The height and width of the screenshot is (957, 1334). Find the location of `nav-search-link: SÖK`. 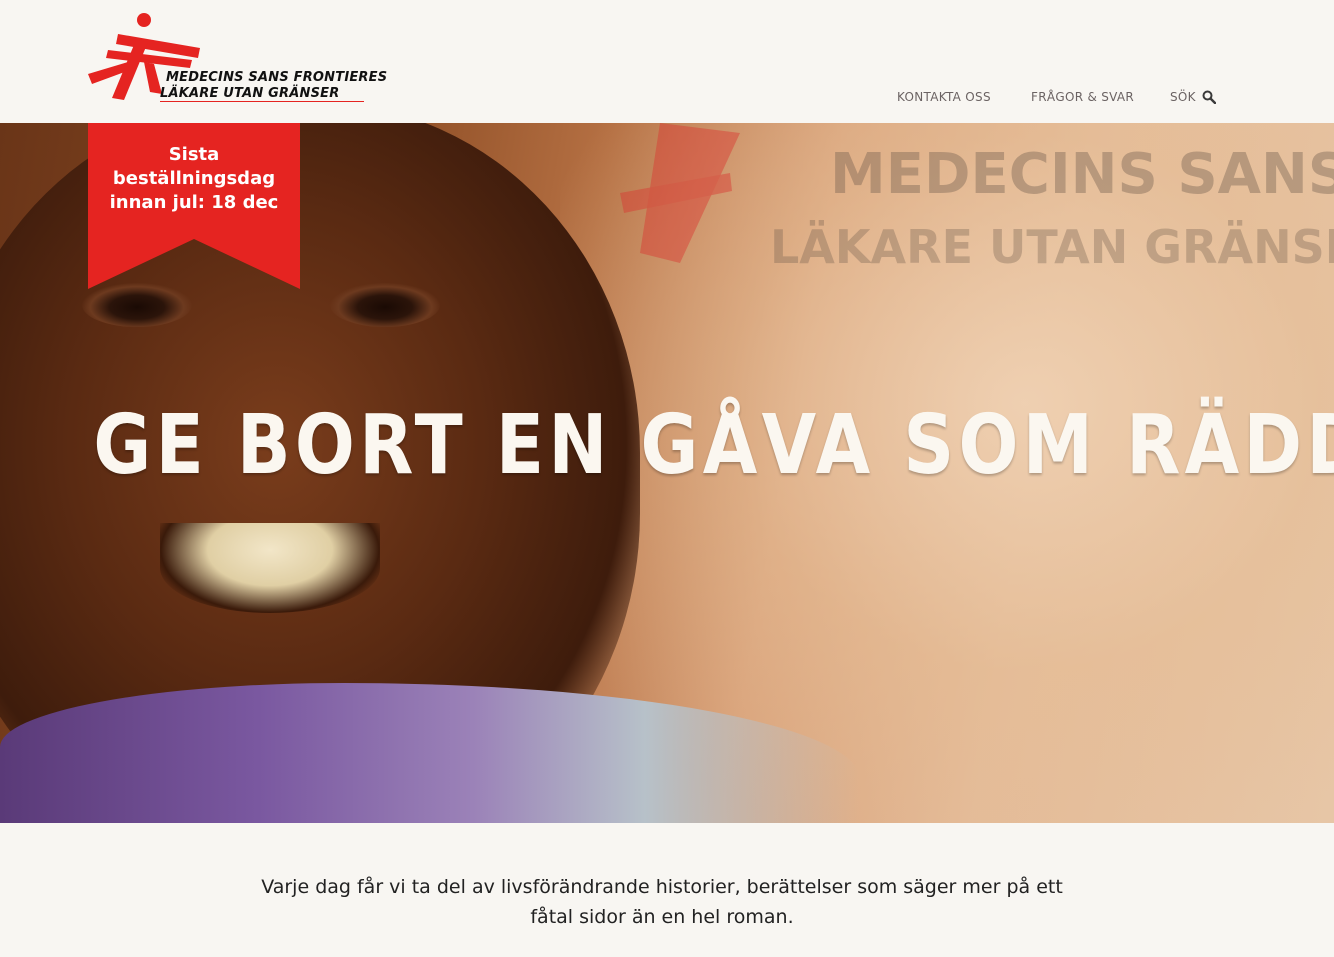

nav-search-link: SÖK is located at coordinates (1193, 97).